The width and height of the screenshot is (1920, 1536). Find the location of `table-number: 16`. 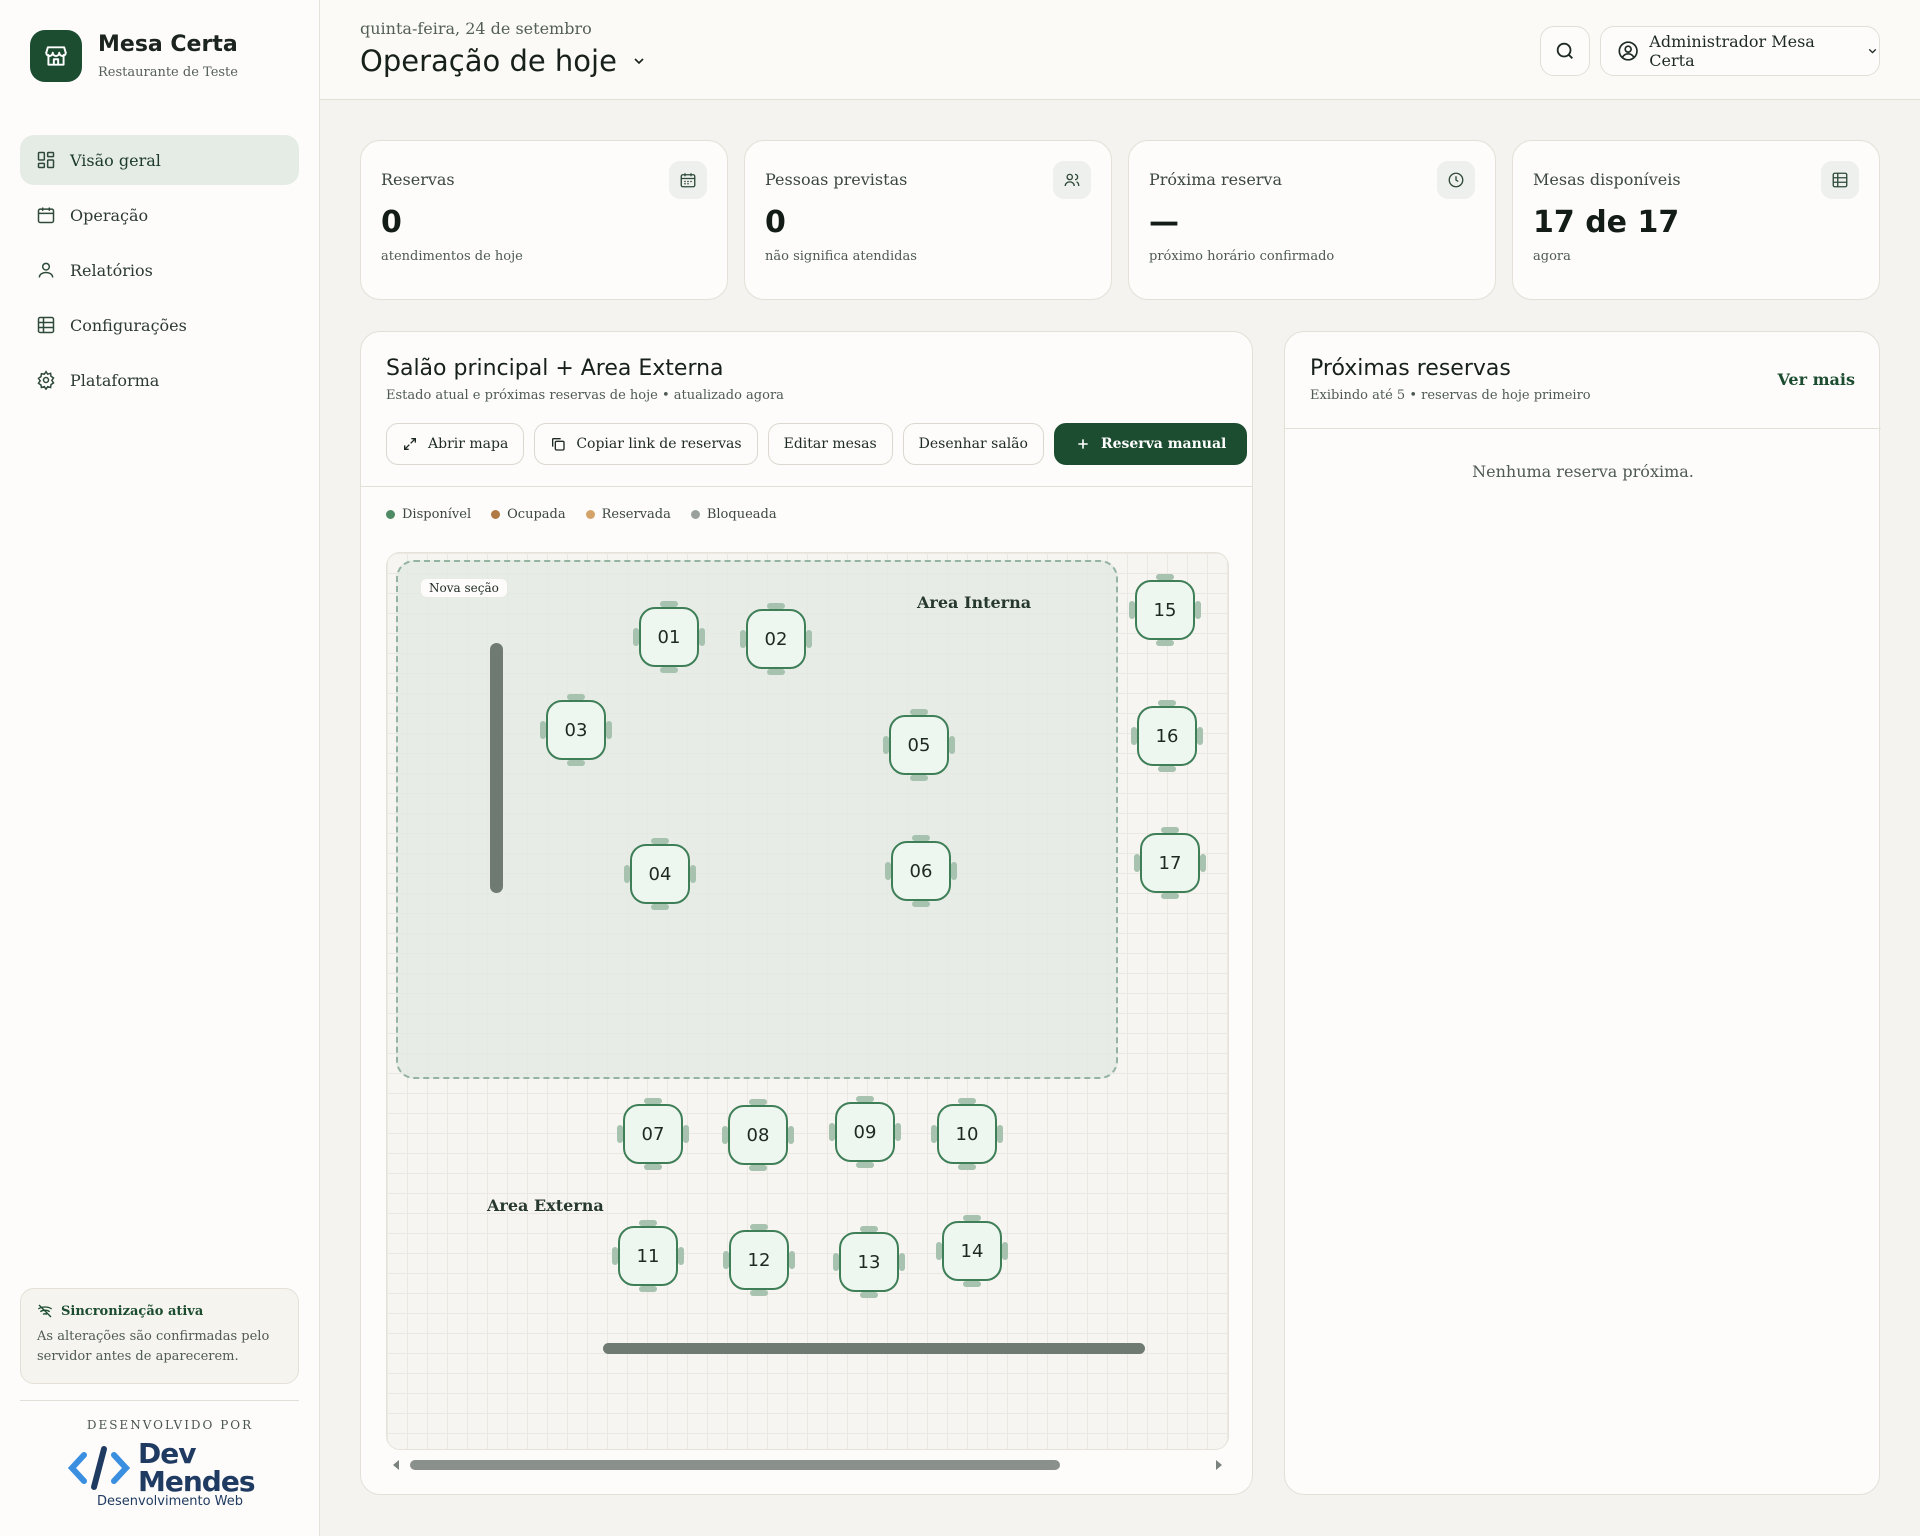

table-number: 16 is located at coordinates (1167, 736).